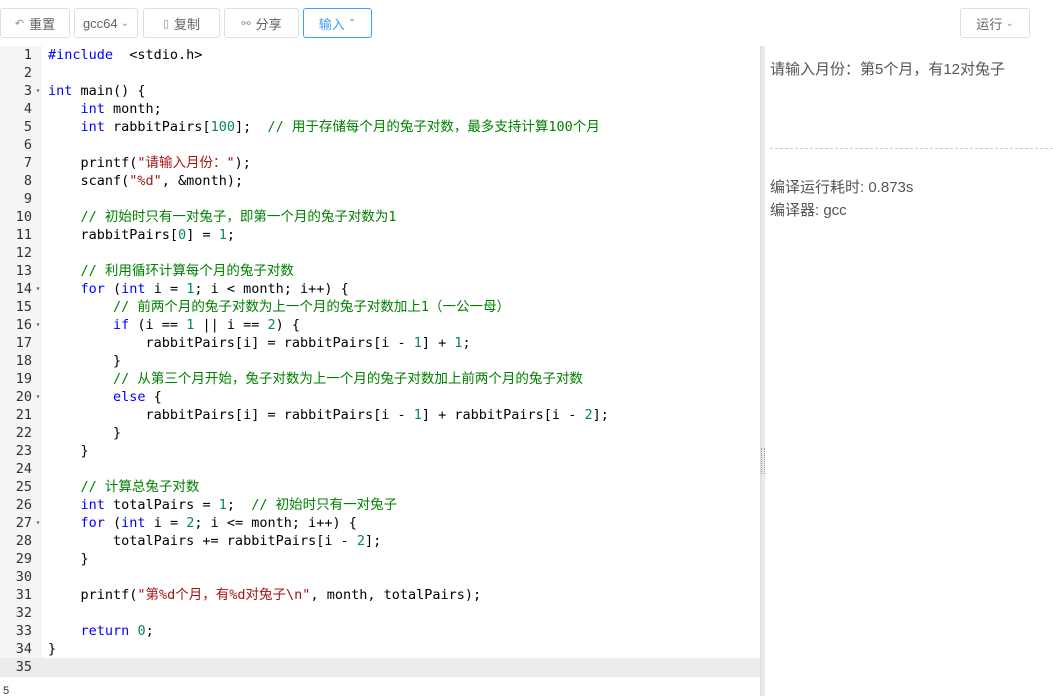 The width and height of the screenshot is (1053, 697). Describe the element at coordinates (380, 199) in the screenshot. I see `code-line: 9` at that location.